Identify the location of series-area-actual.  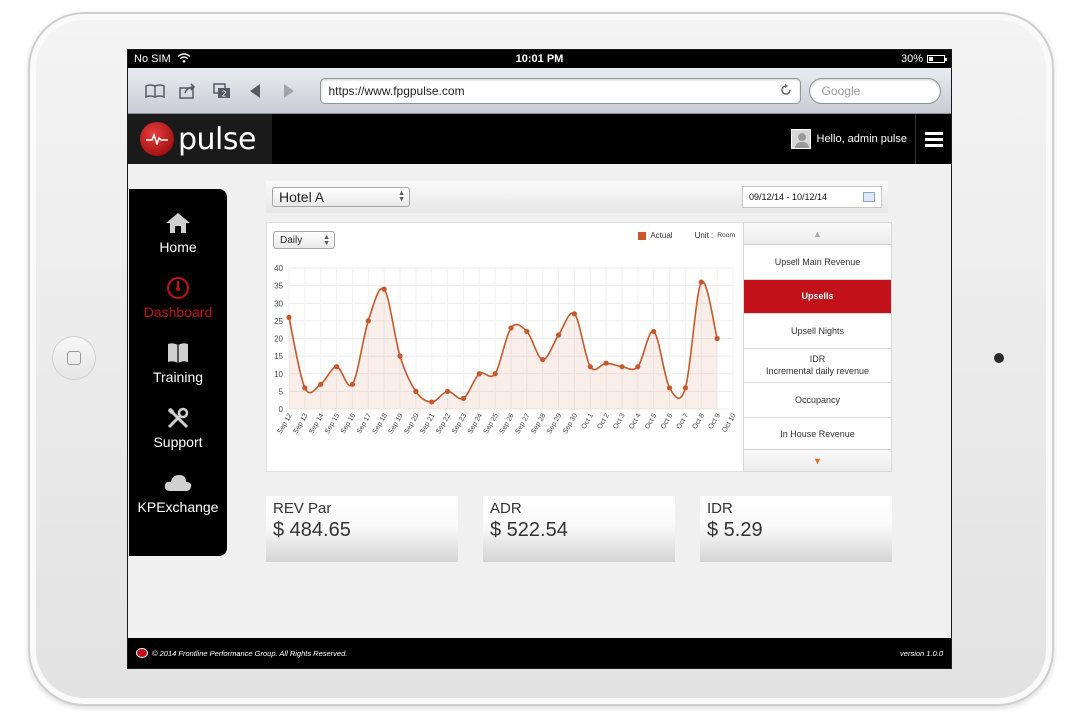
(503, 345).